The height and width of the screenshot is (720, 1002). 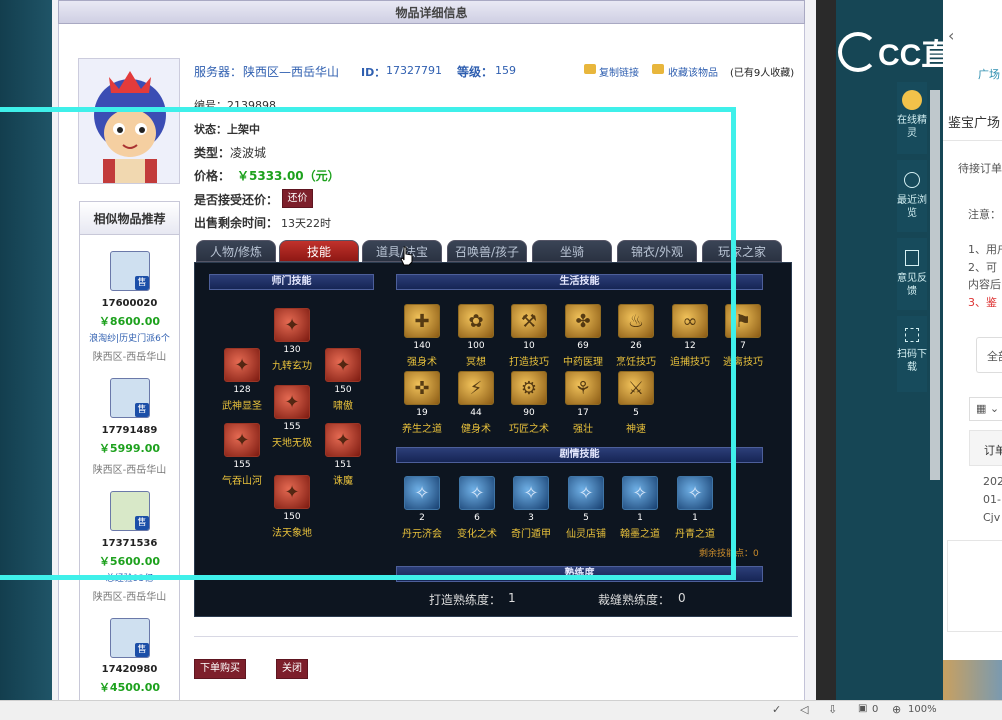 What do you see at coordinates (619, 71) in the screenshot?
I see `copy-link-button: 复制链接` at bounding box center [619, 71].